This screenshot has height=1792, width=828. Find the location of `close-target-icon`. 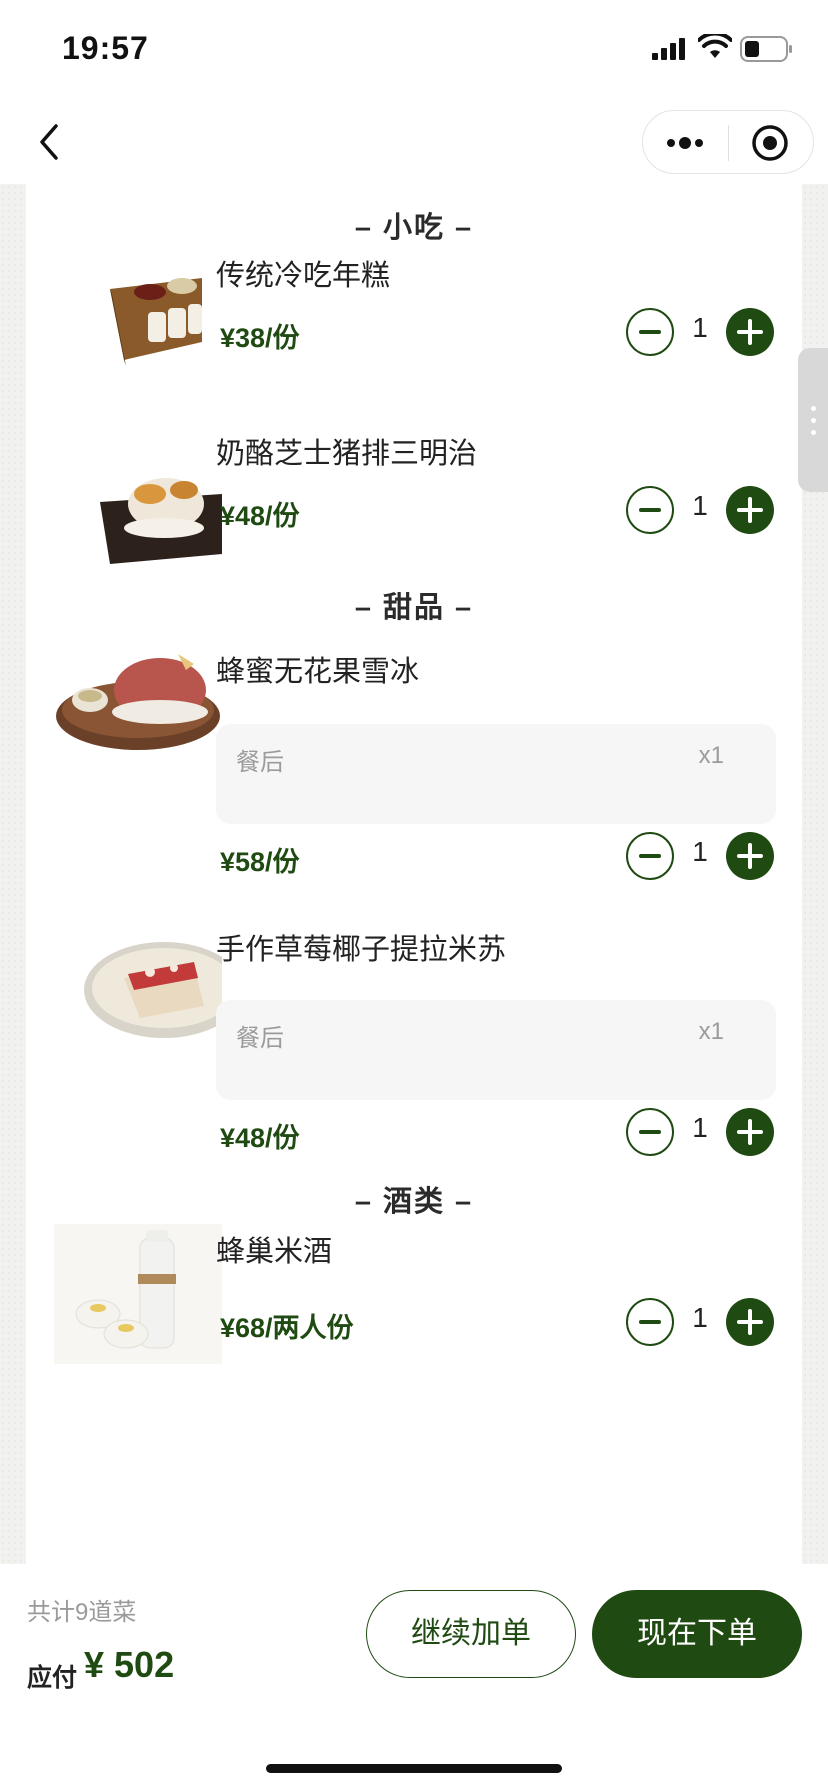

close-target-icon is located at coordinates (770, 143).